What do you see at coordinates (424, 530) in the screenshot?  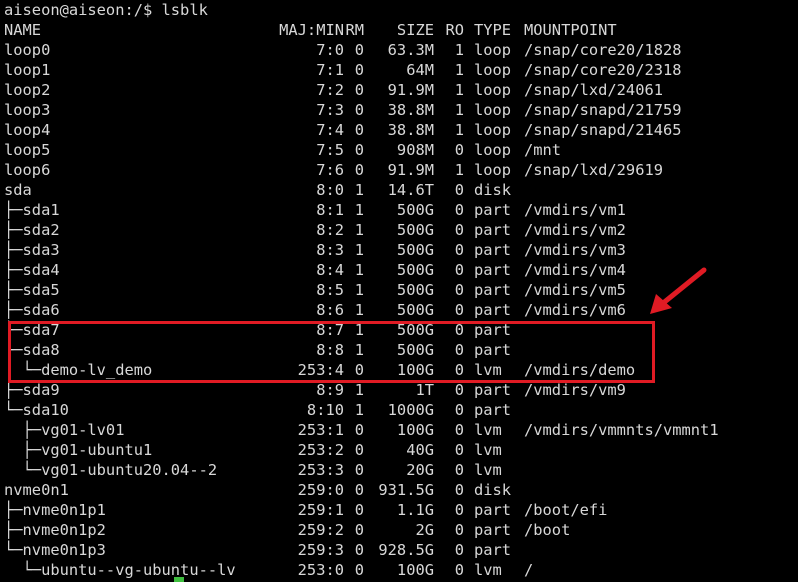 I see `device-size: 2G` at bounding box center [424, 530].